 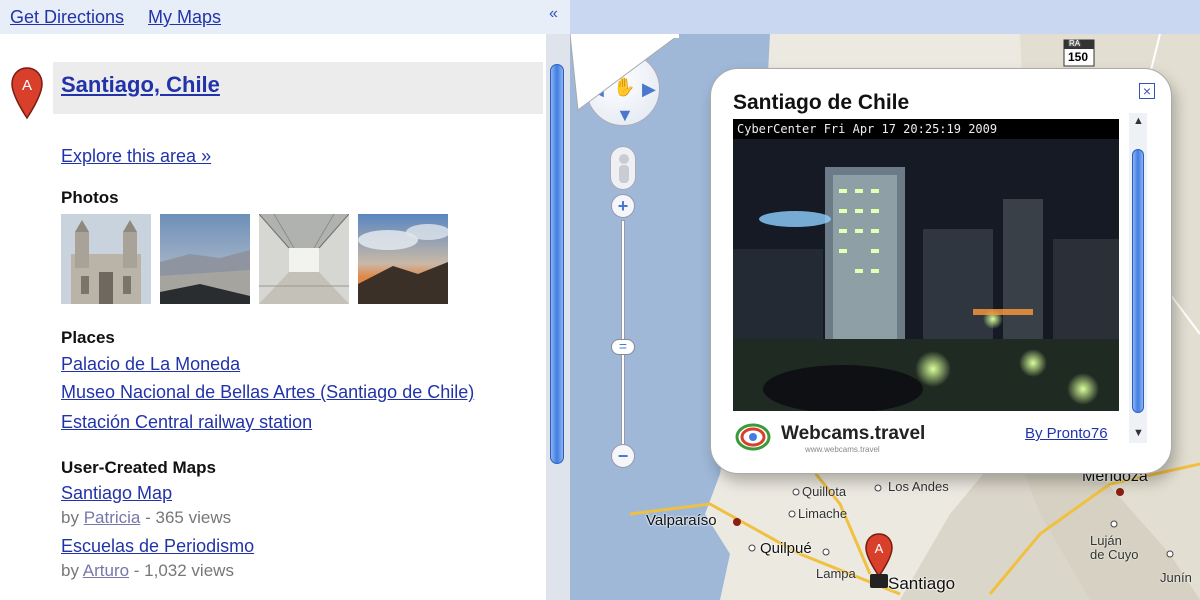 I want to click on close-icon: ×, so click(x=1147, y=91).